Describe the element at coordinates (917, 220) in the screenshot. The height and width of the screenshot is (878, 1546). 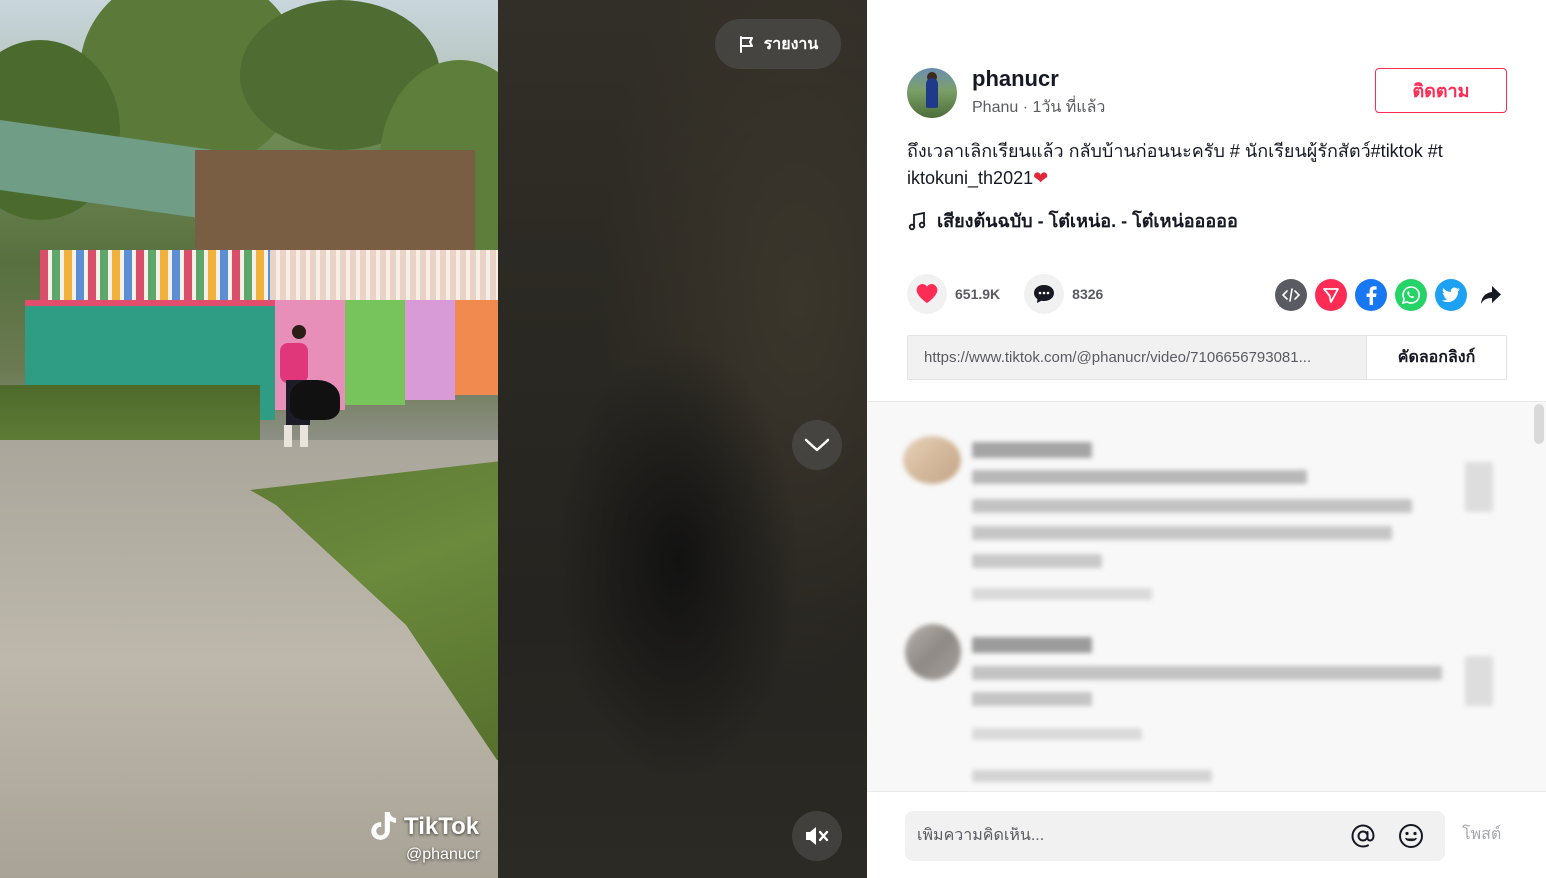
I see `music-note-icon` at that location.